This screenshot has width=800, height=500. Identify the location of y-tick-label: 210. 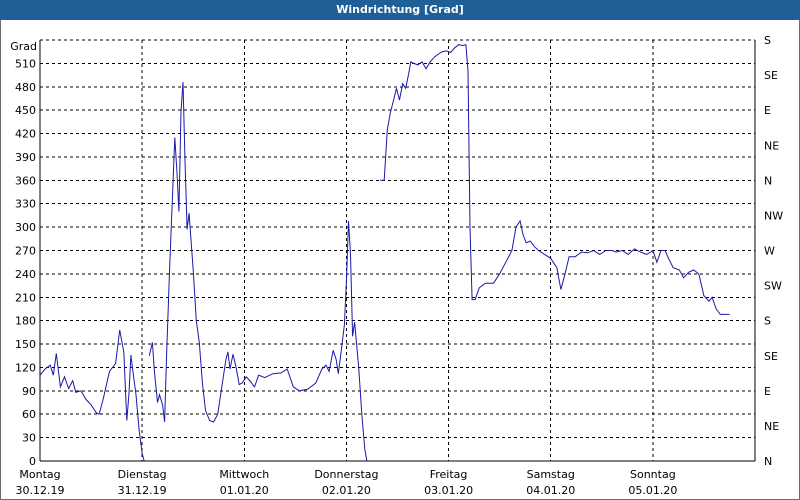
(25, 297).